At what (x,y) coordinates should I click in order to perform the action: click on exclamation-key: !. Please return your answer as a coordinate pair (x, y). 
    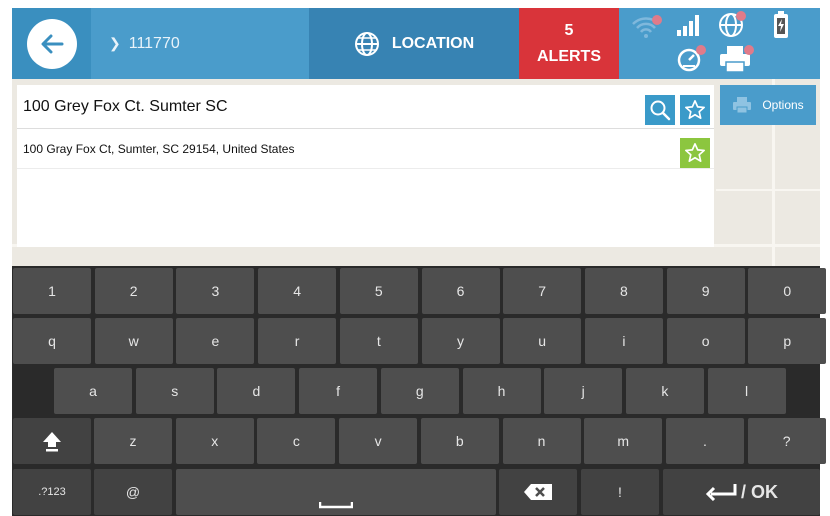
    Looking at the image, I should click on (620, 492).